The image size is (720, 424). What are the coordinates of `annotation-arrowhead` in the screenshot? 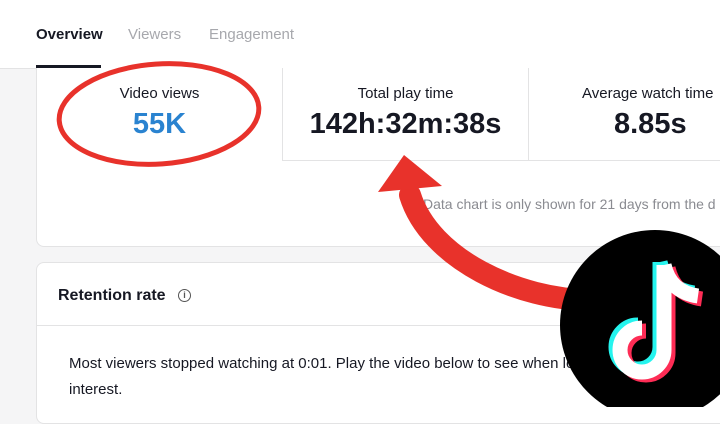 It's located at (410, 173).